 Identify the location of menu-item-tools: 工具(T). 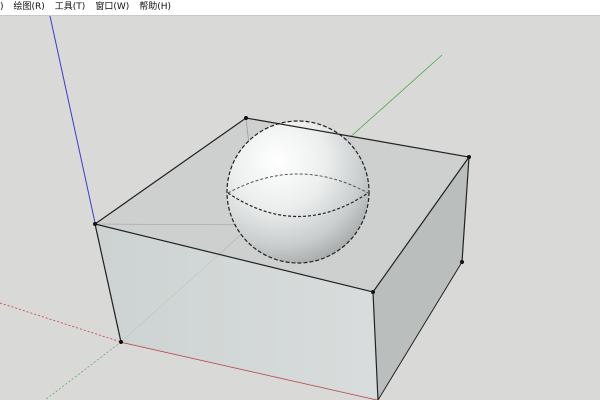
(70, 7).